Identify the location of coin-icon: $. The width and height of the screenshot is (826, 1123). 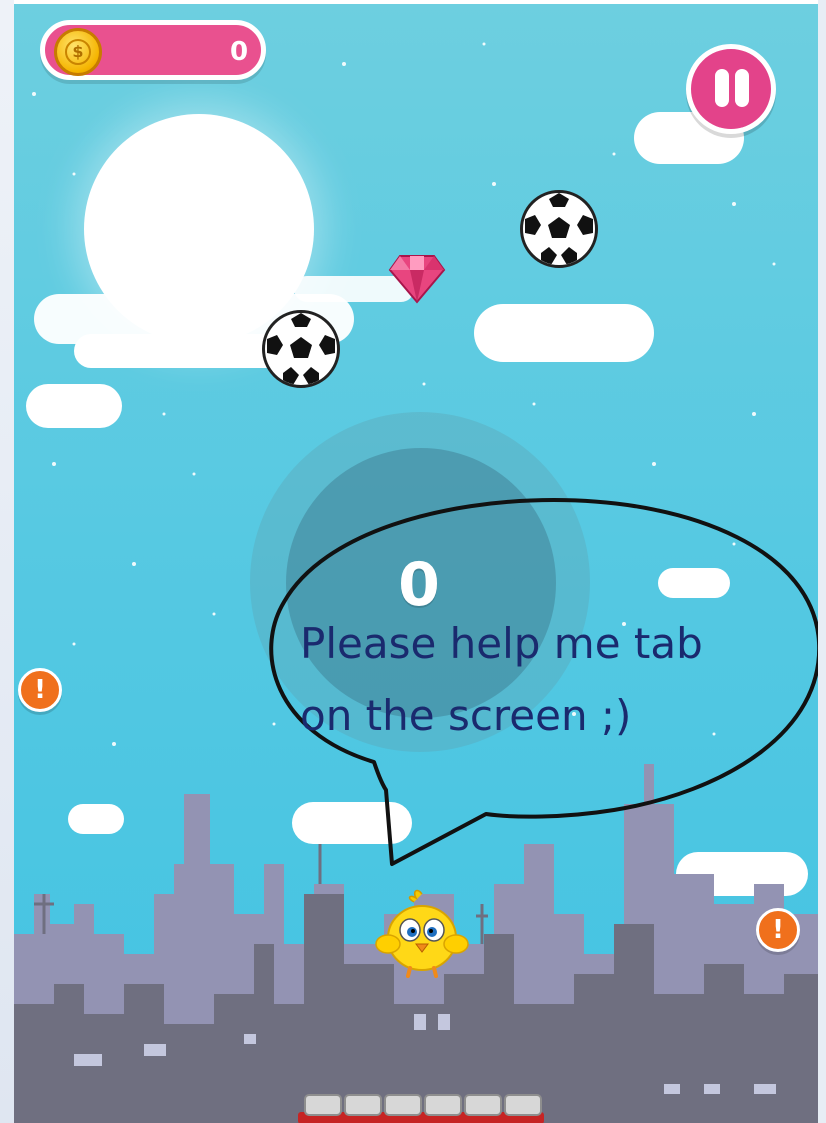
(78, 52).